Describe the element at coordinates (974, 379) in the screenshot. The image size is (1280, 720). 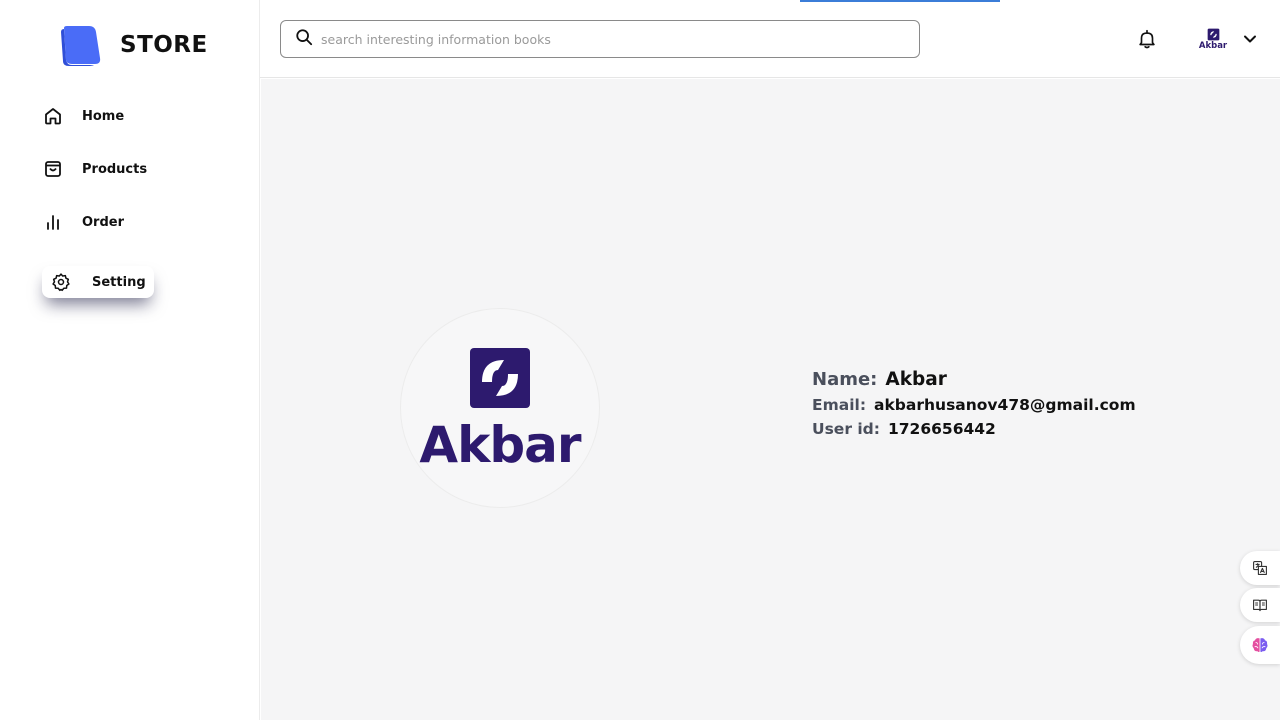
I see `profile-name-row: Name: Akbar` at that location.